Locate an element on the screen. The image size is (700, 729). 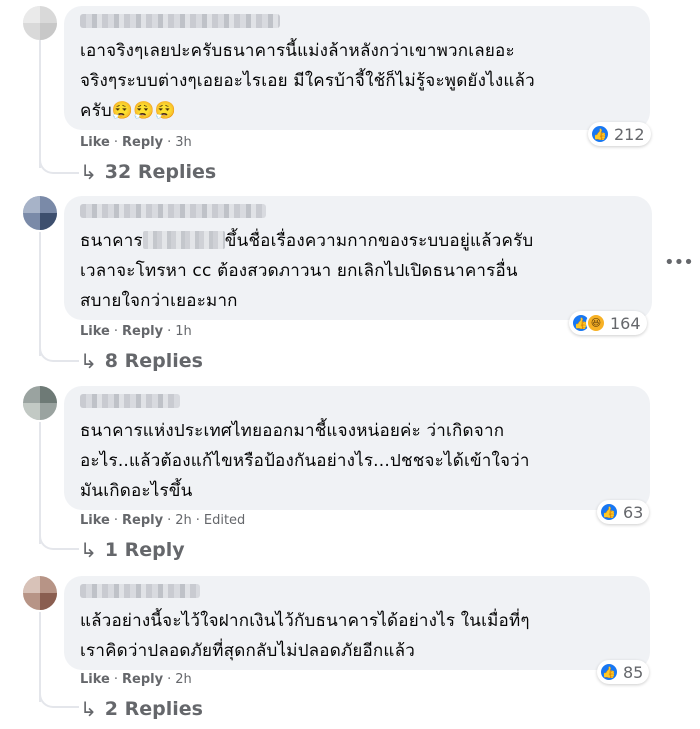
reaction-summary: 👍 212 is located at coordinates (619, 134).